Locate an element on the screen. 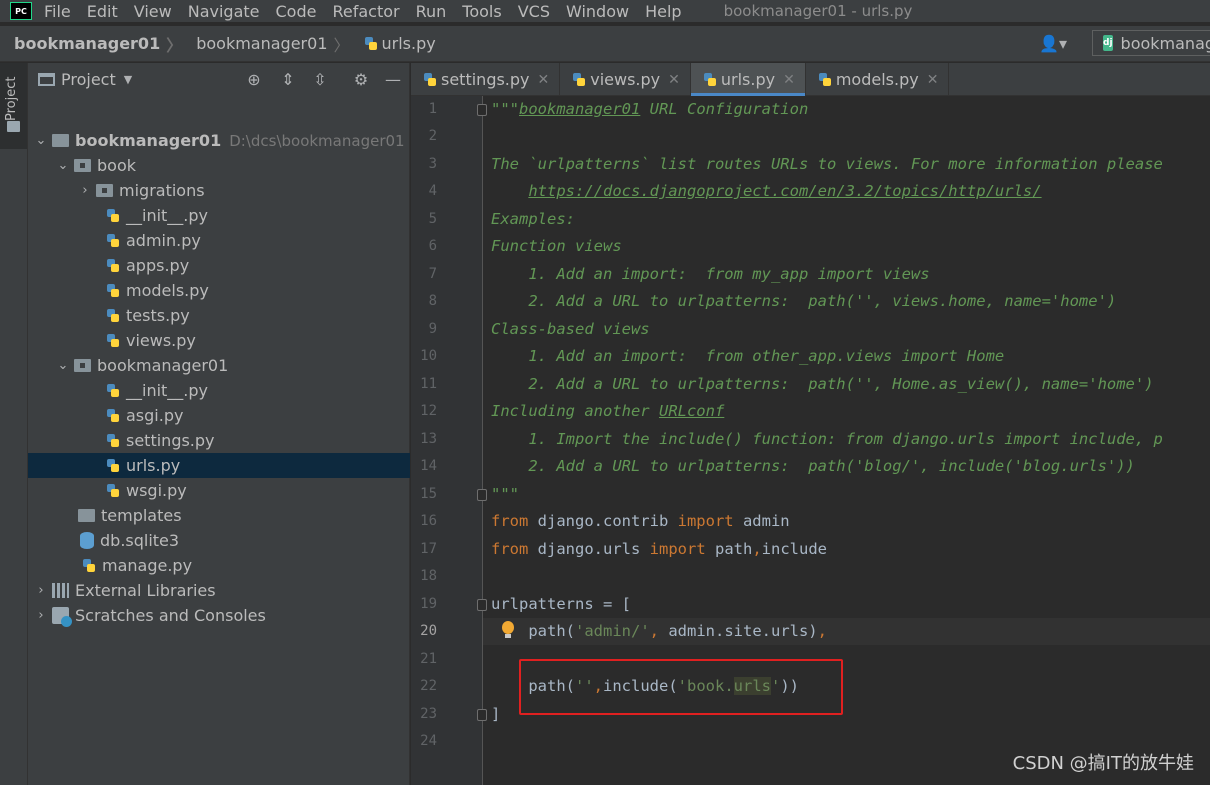 The image size is (1210, 785). code-line-19: urlpatterns = [ is located at coordinates (561, 604).